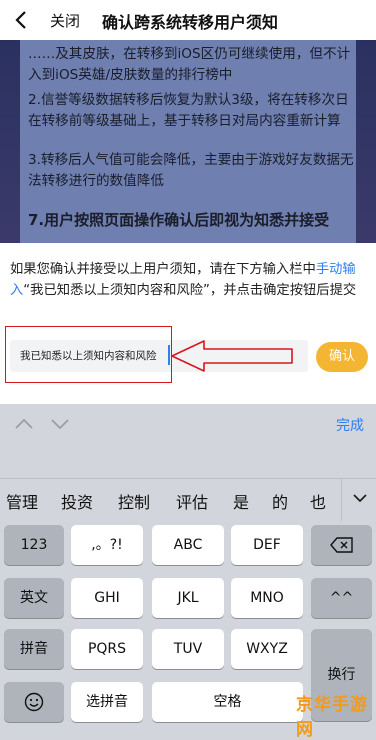 Image resolution: width=376 pixels, height=740 pixels. I want to click on instruction-before: 如果您确认并接受以上用户须知，请在下方输入栏中, so click(163, 269).